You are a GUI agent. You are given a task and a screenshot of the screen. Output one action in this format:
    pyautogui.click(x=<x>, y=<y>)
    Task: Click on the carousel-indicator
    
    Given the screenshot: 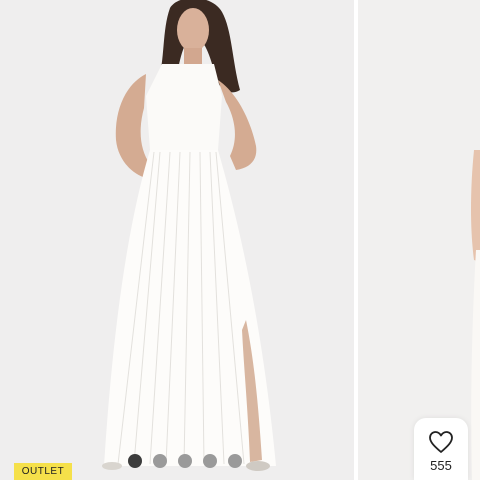 What is the action you would take?
    pyautogui.click(x=177, y=461)
    